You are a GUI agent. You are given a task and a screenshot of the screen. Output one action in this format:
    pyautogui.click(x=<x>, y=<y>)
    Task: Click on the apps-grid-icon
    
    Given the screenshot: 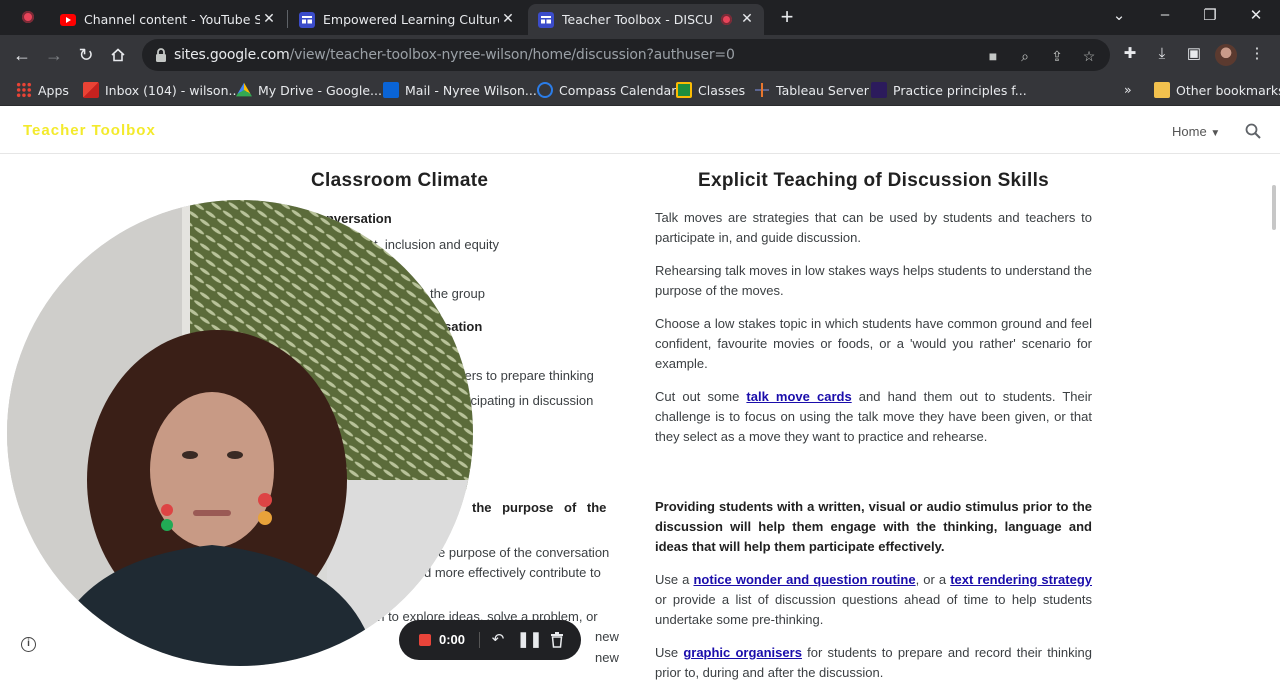 What is the action you would take?
    pyautogui.click(x=24, y=90)
    